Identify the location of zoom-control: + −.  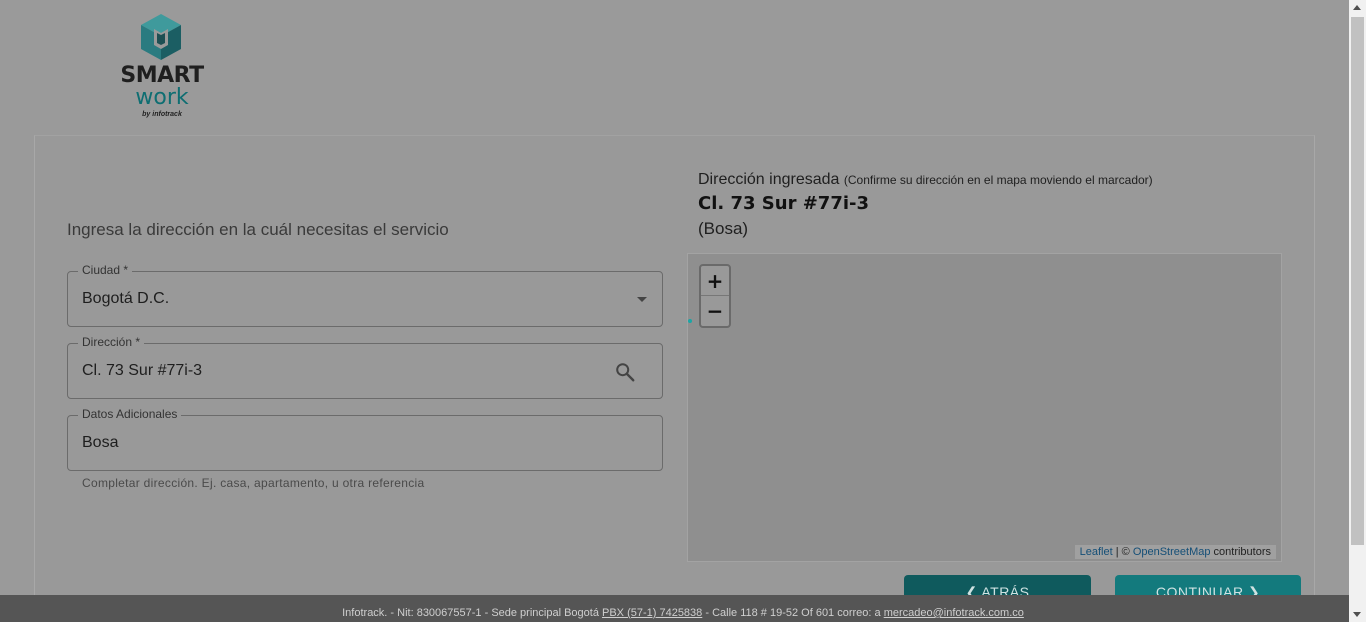
(715, 296).